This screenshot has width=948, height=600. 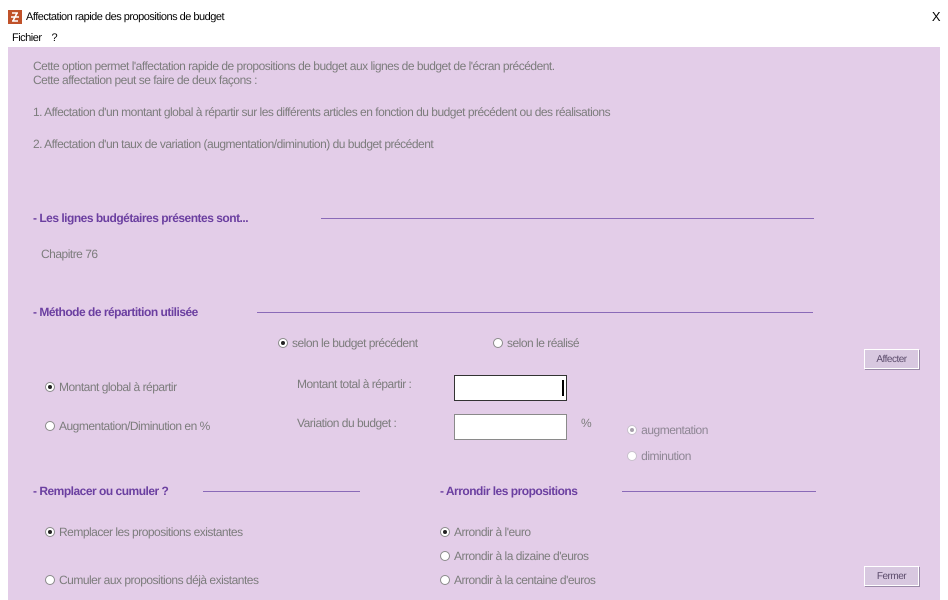 I want to click on app-icon, so click(x=15, y=17).